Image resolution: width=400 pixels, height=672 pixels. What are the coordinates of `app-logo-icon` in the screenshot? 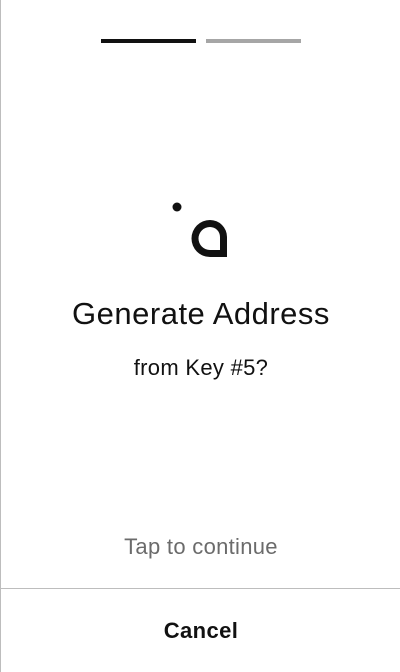 It's located at (199, 229).